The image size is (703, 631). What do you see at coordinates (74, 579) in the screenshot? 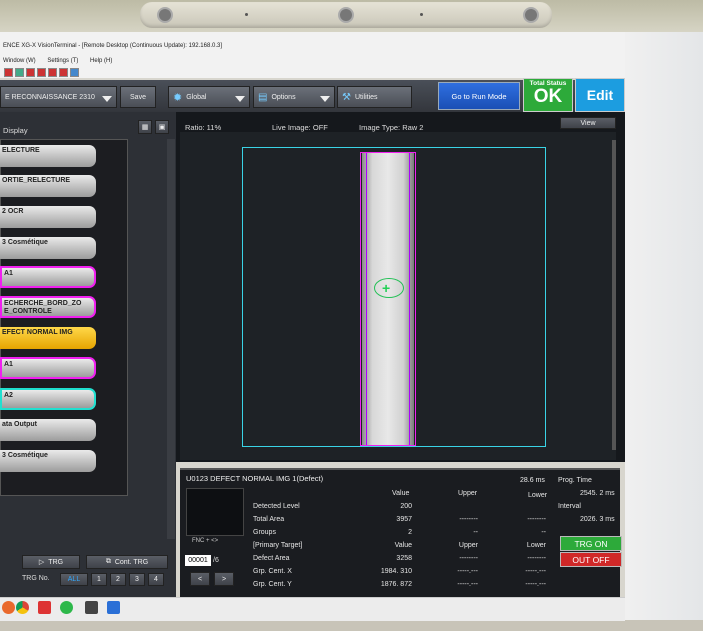
I see `trg-no-all: ALL` at bounding box center [74, 579].